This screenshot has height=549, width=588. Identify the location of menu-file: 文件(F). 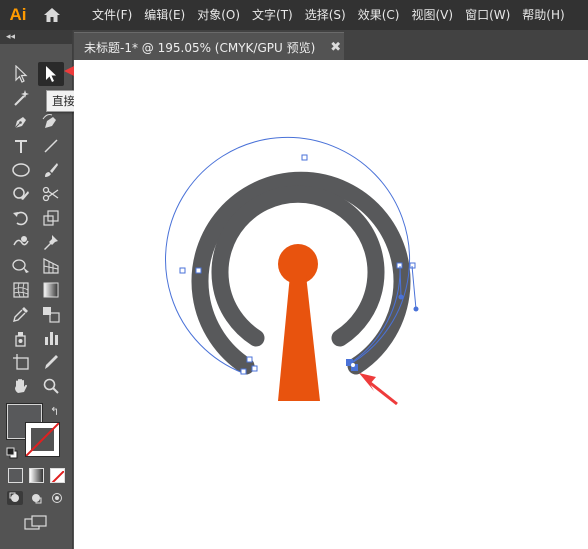
(112, 15).